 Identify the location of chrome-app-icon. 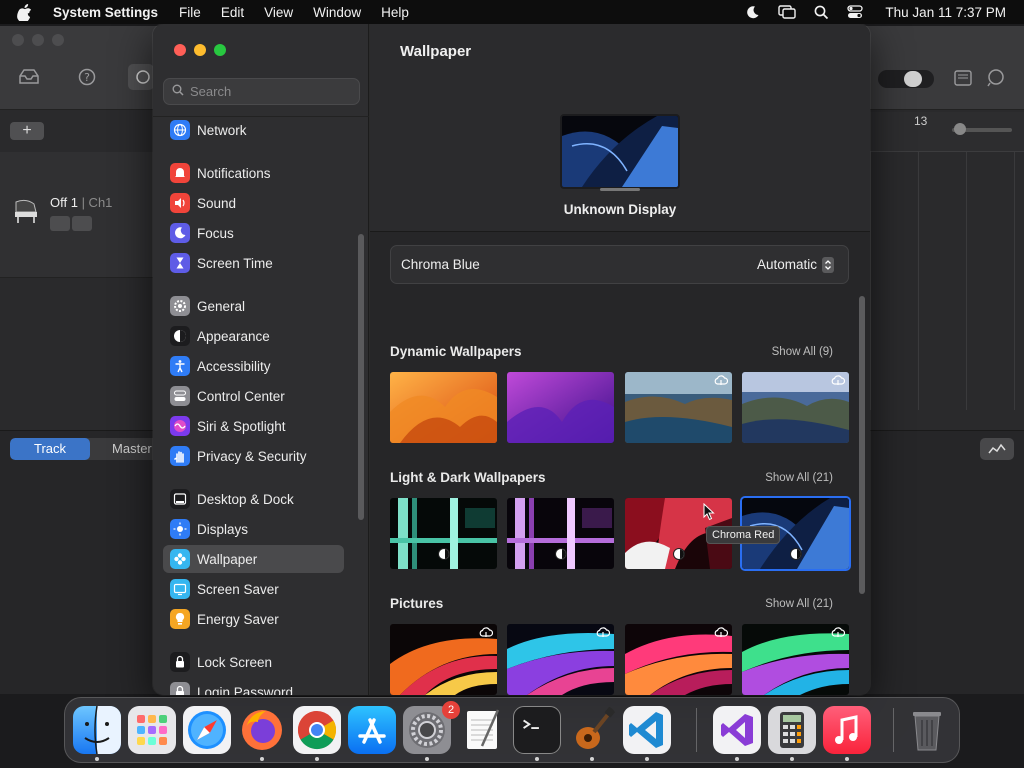
(317, 730).